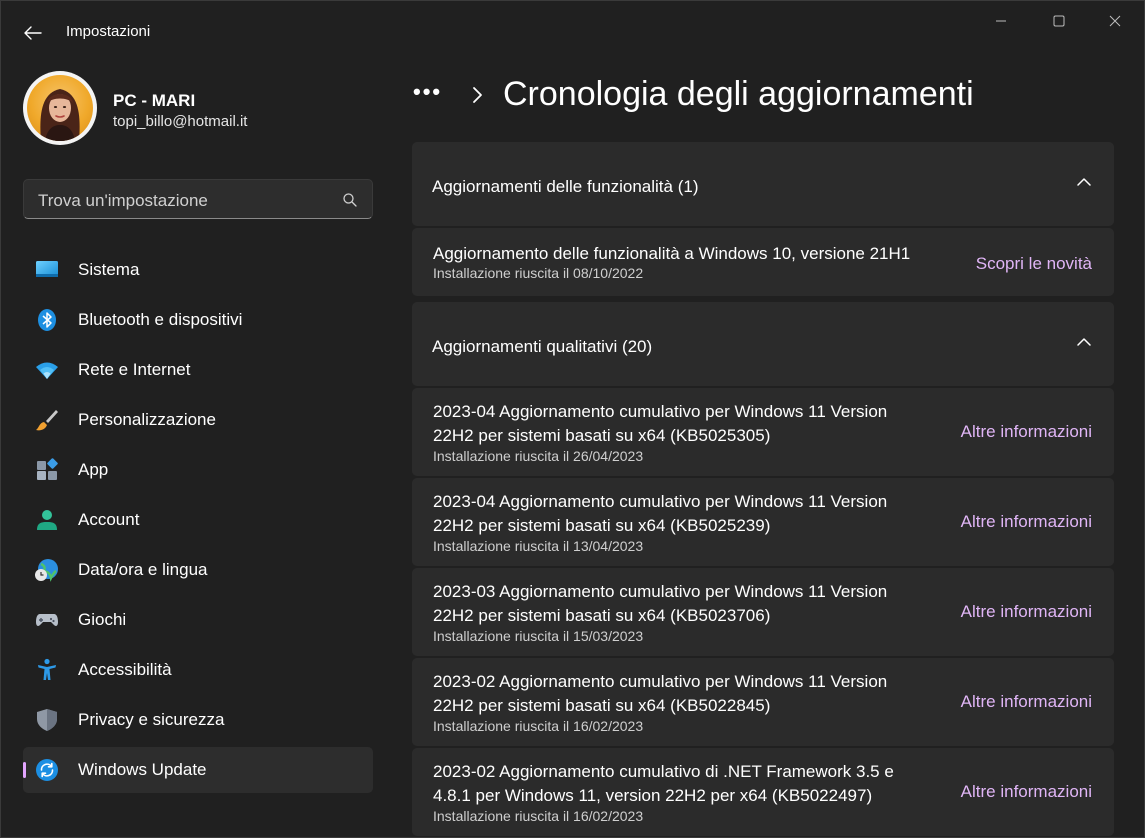 The width and height of the screenshot is (1145, 838). Describe the element at coordinates (147, 419) in the screenshot. I see `sidebar-item-label: Personalizzazione` at that location.